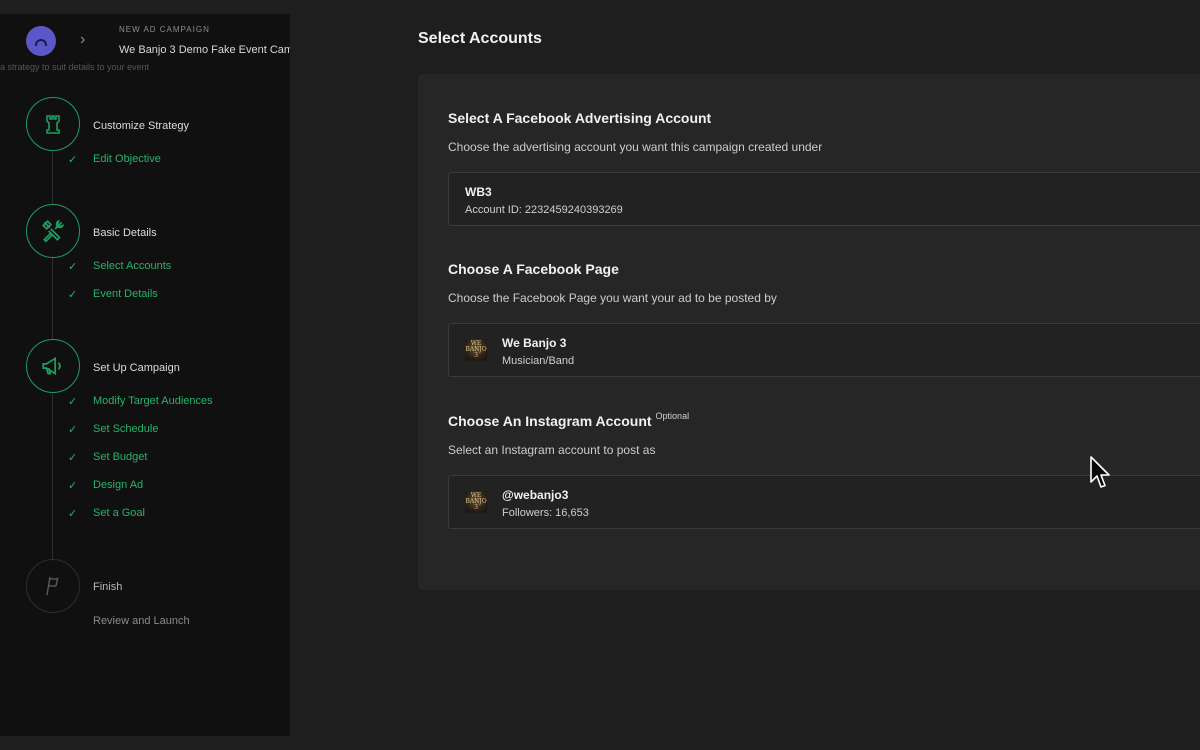 Image resolution: width=1200 pixels, height=750 pixels. I want to click on step-title: Set Up Campaign, so click(136, 368).